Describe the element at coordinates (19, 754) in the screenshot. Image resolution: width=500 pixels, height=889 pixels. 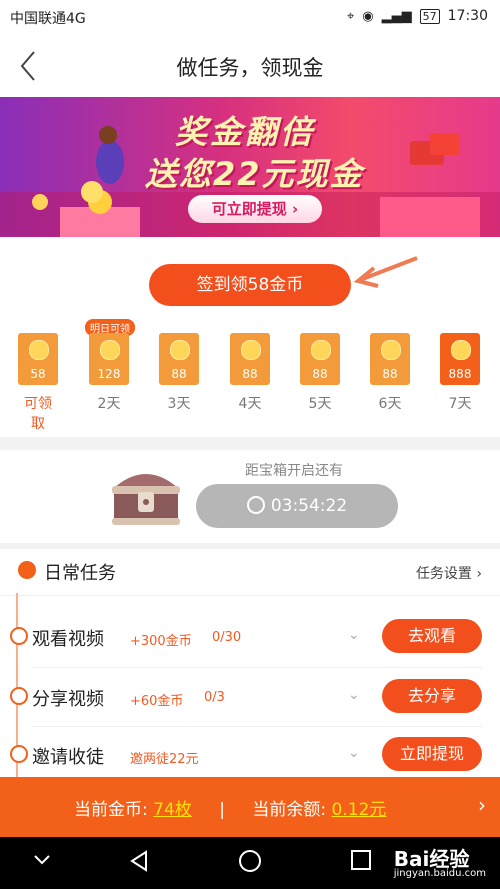
I see `user-icon` at that location.